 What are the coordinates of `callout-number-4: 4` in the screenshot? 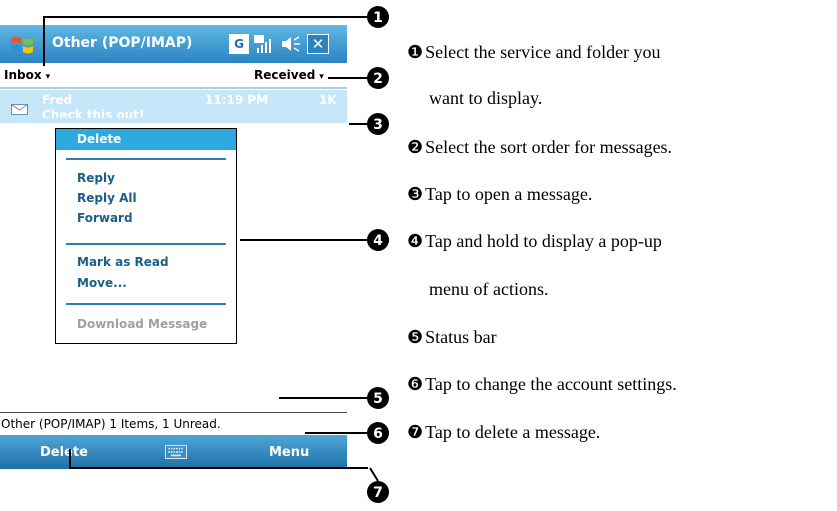 It's located at (378, 241).